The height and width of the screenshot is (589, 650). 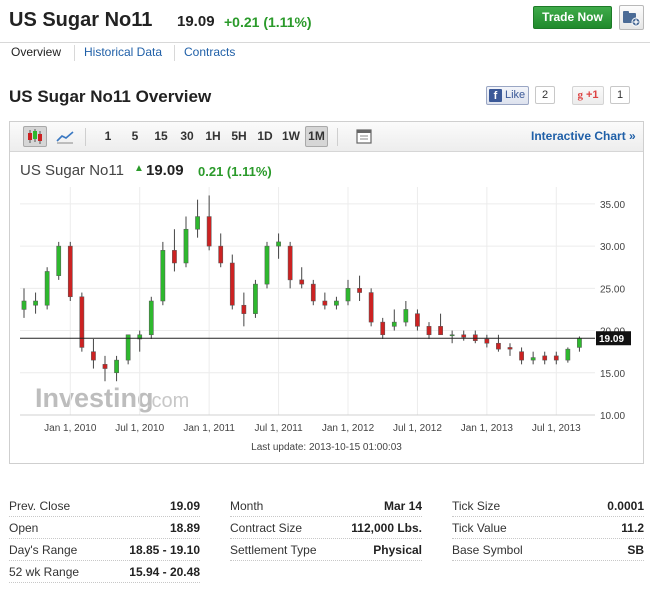 What do you see at coordinates (291, 136) in the screenshot?
I see `interval-1w: 1W` at bounding box center [291, 136].